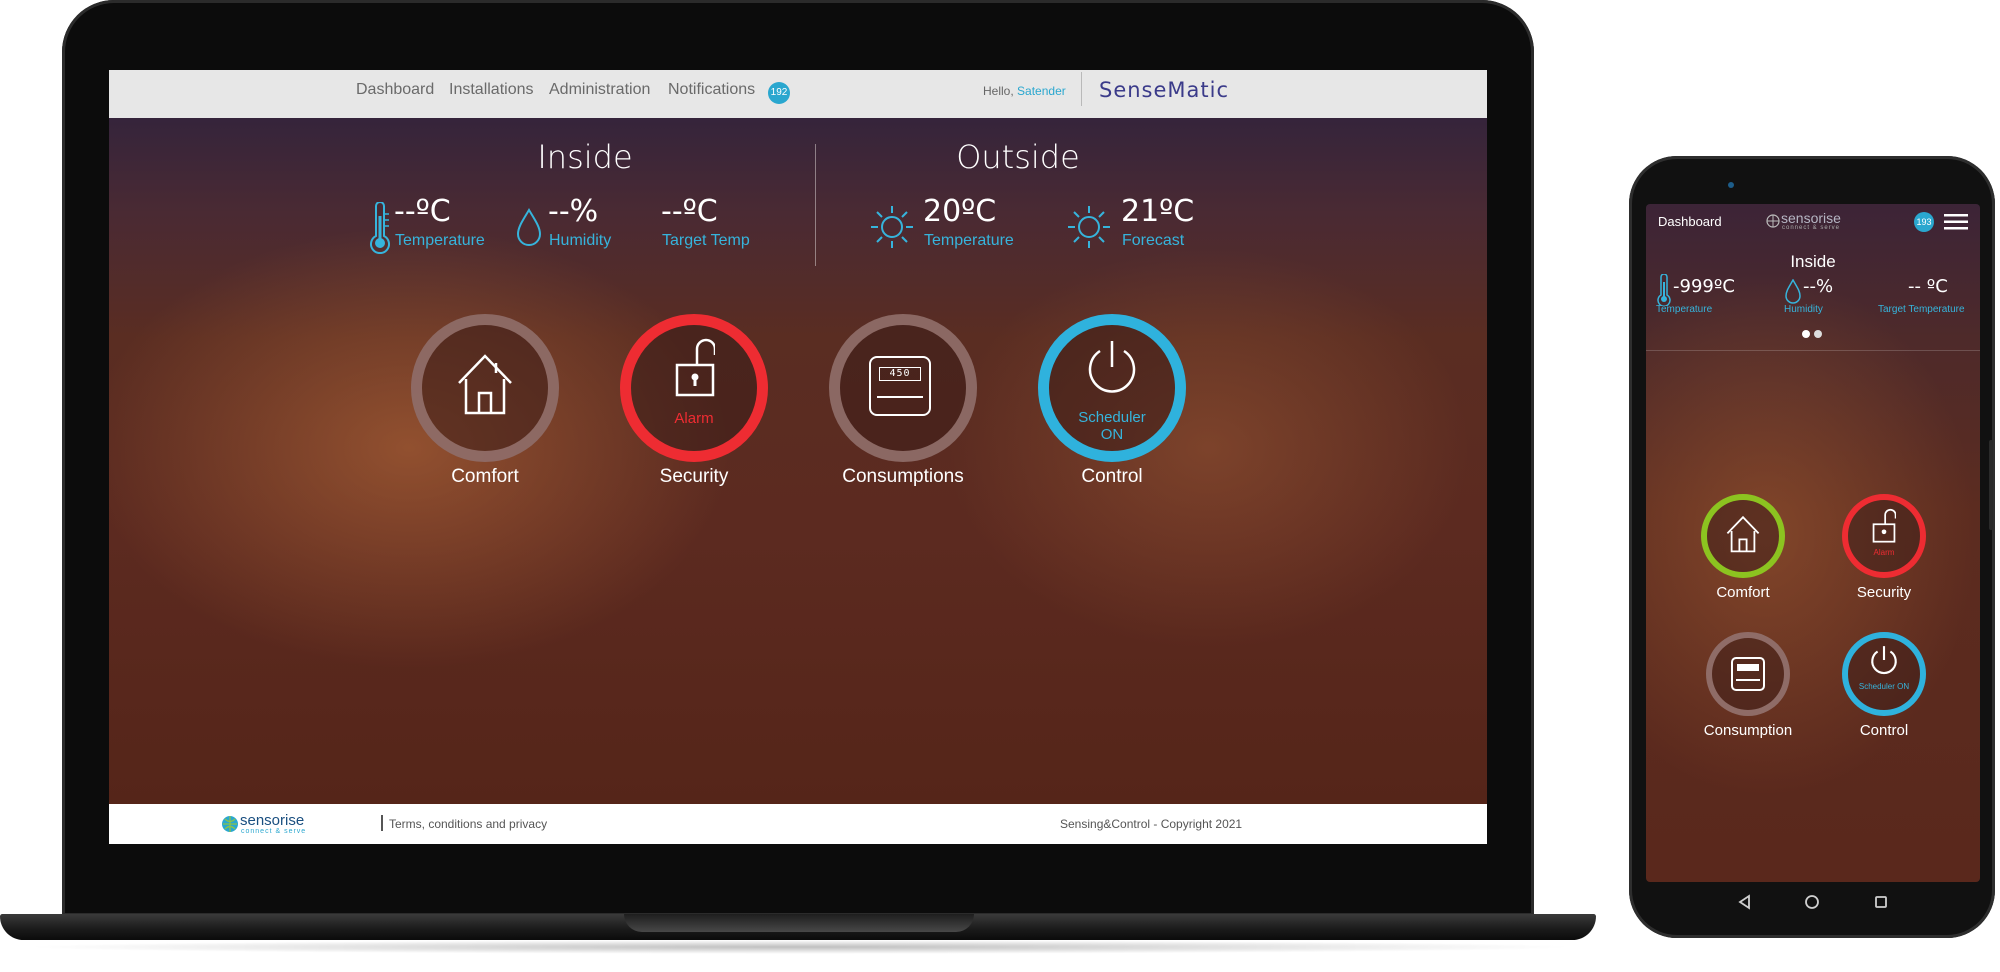 Image resolution: width=2000 pixels, height=972 pixels. I want to click on inside-humidity-value: --%, so click(573, 211).